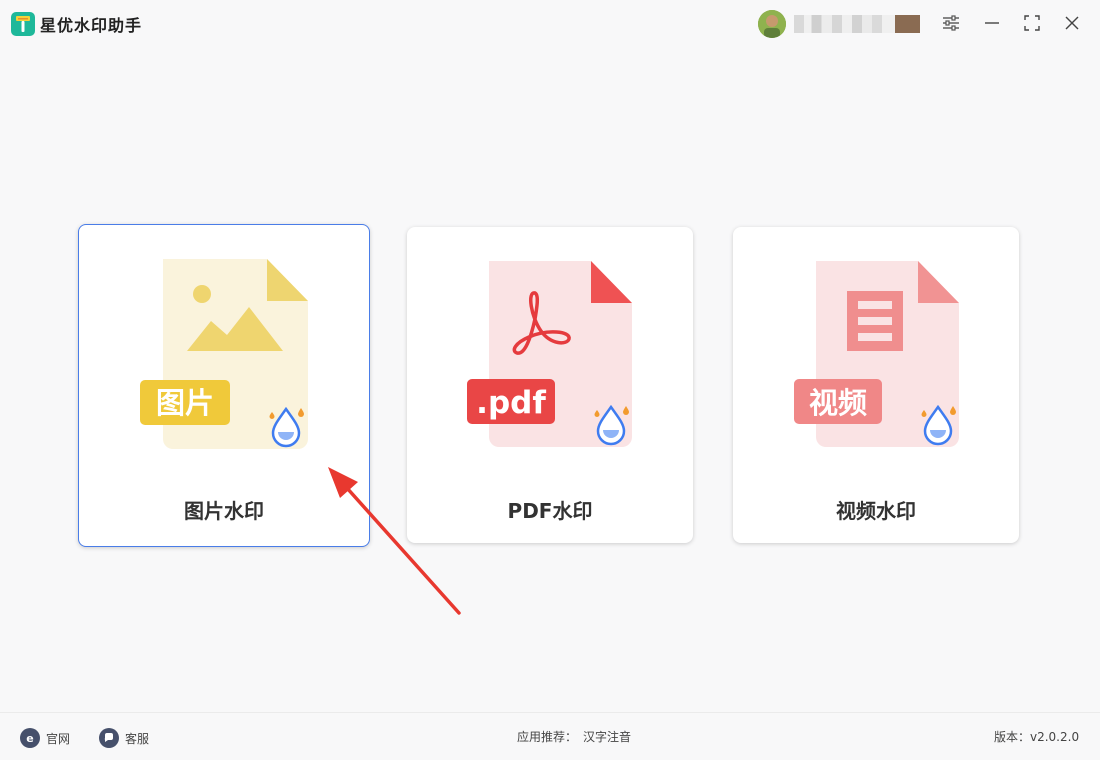  What do you see at coordinates (58, 738) in the screenshot?
I see `website-label: 官网` at bounding box center [58, 738].